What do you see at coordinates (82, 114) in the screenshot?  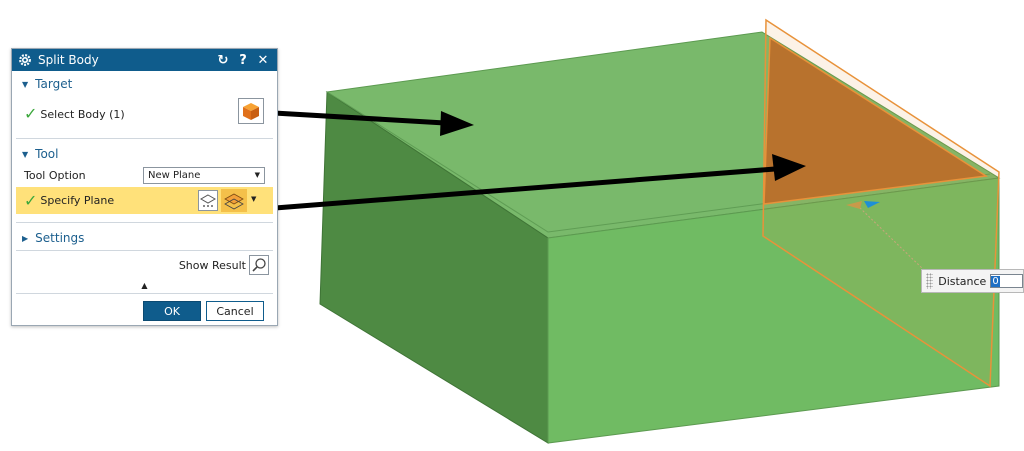 I see `select-body-label: Select Body (1)` at bounding box center [82, 114].